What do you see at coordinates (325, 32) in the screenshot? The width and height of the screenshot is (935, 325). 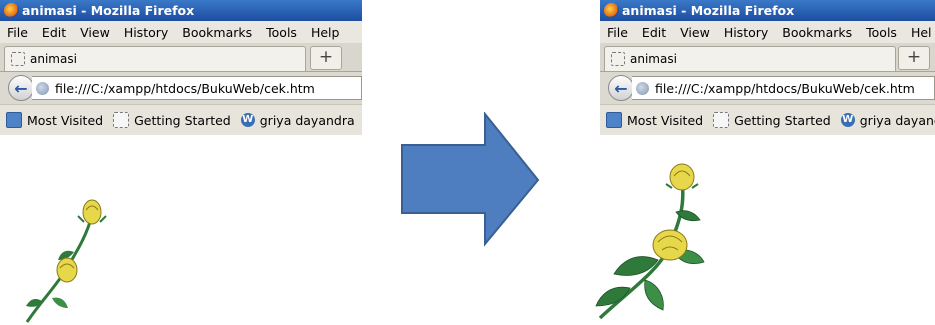 I see `menu-help: Help` at bounding box center [325, 32].